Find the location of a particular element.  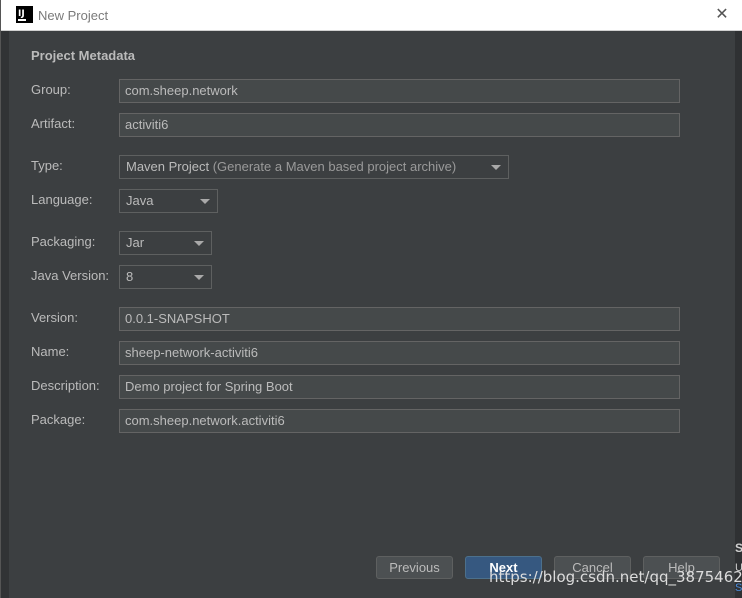

type-select-value: Maven Project is located at coordinates (168, 166).